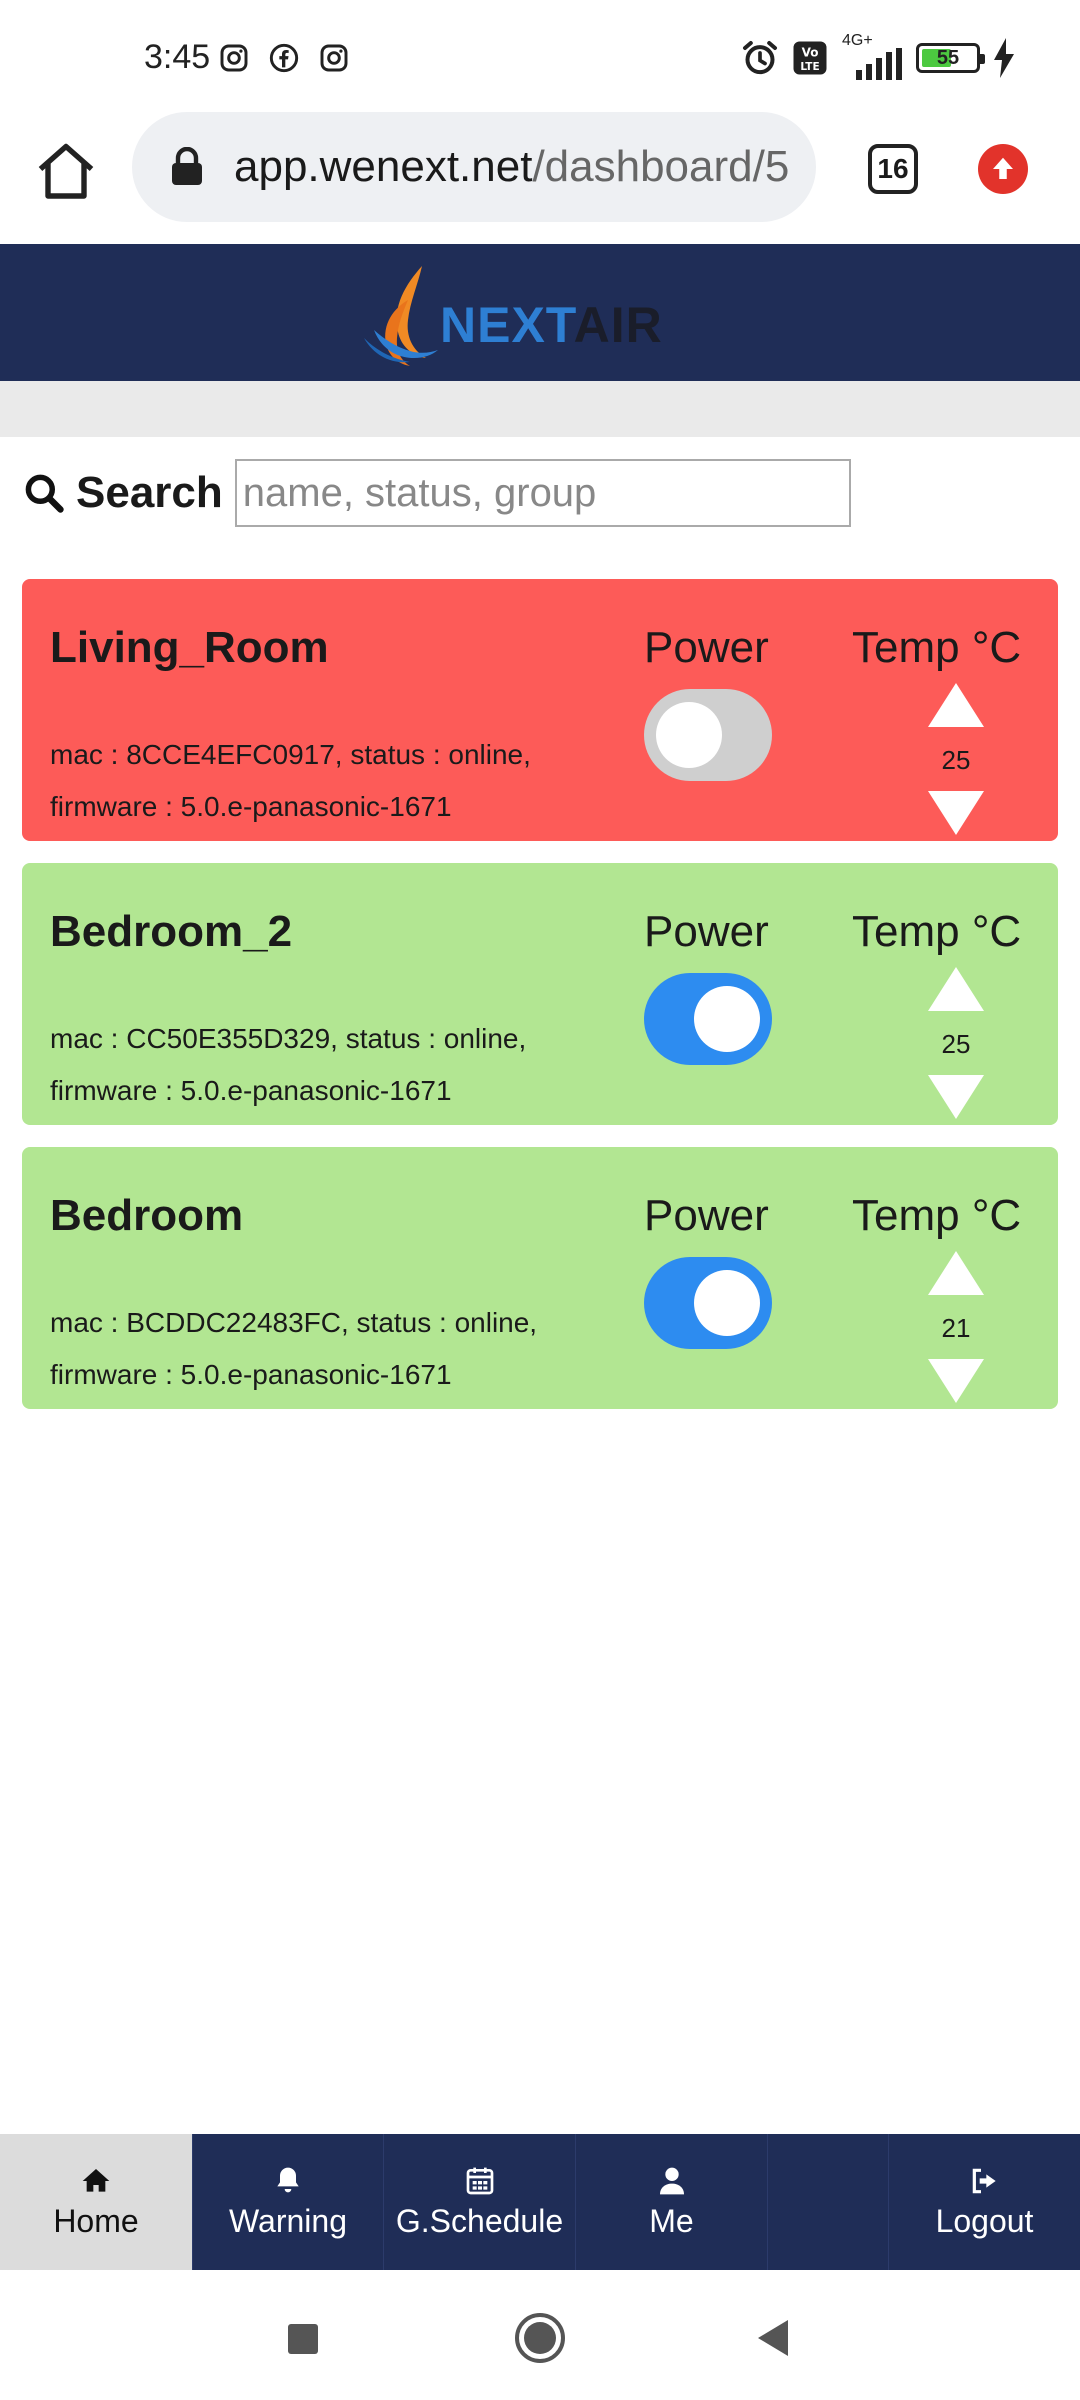  What do you see at coordinates (147, 1215) in the screenshot?
I see `device-name: Bedroom` at bounding box center [147, 1215].